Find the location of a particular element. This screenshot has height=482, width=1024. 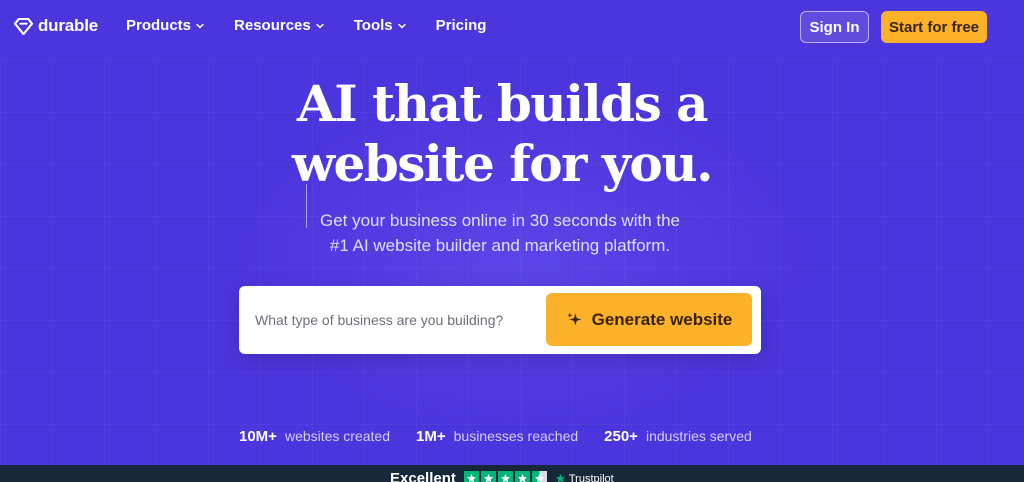

nav-item-tools: Tools is located at coordinates (380, 25).